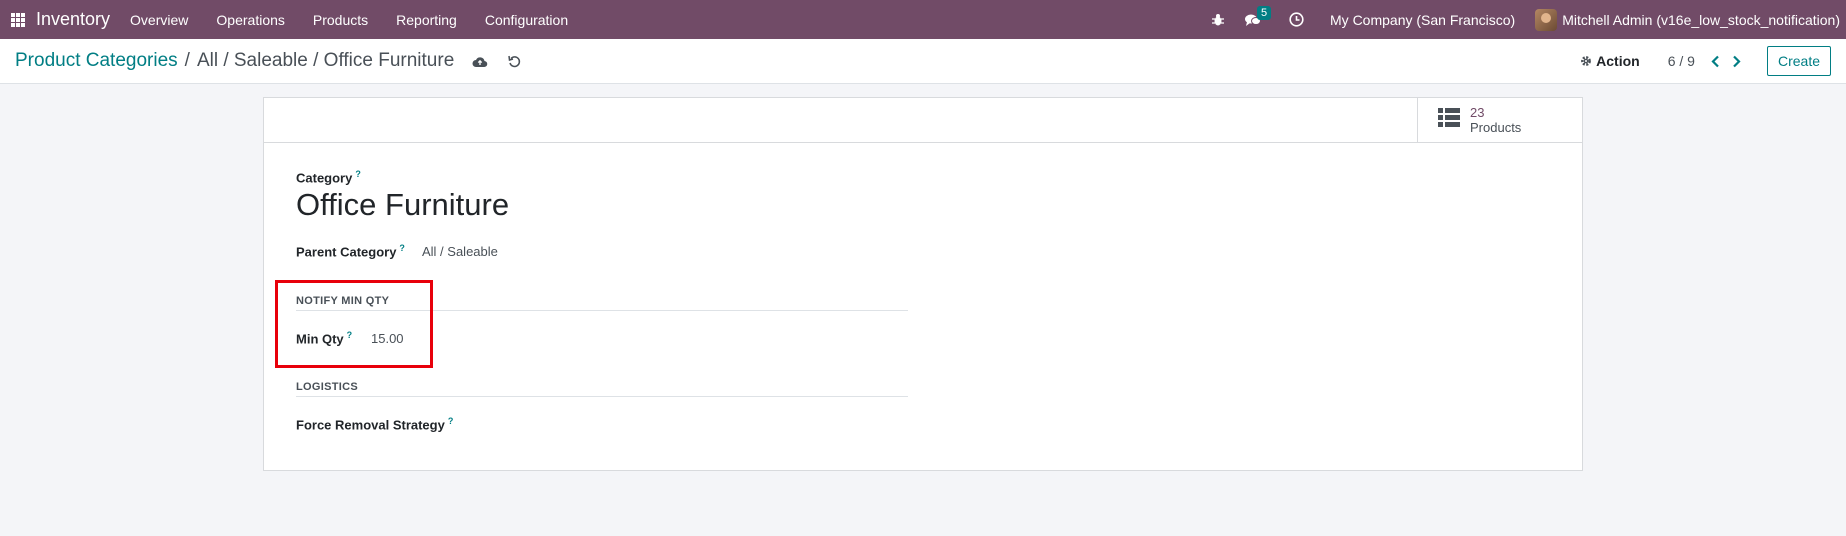 The height and width of the screenshot is (536, 1846). What do you see at coordinates (402, 248) in the screenshot?
I see `parent-category-help-icon: ?` at bounding box center [402, 248].